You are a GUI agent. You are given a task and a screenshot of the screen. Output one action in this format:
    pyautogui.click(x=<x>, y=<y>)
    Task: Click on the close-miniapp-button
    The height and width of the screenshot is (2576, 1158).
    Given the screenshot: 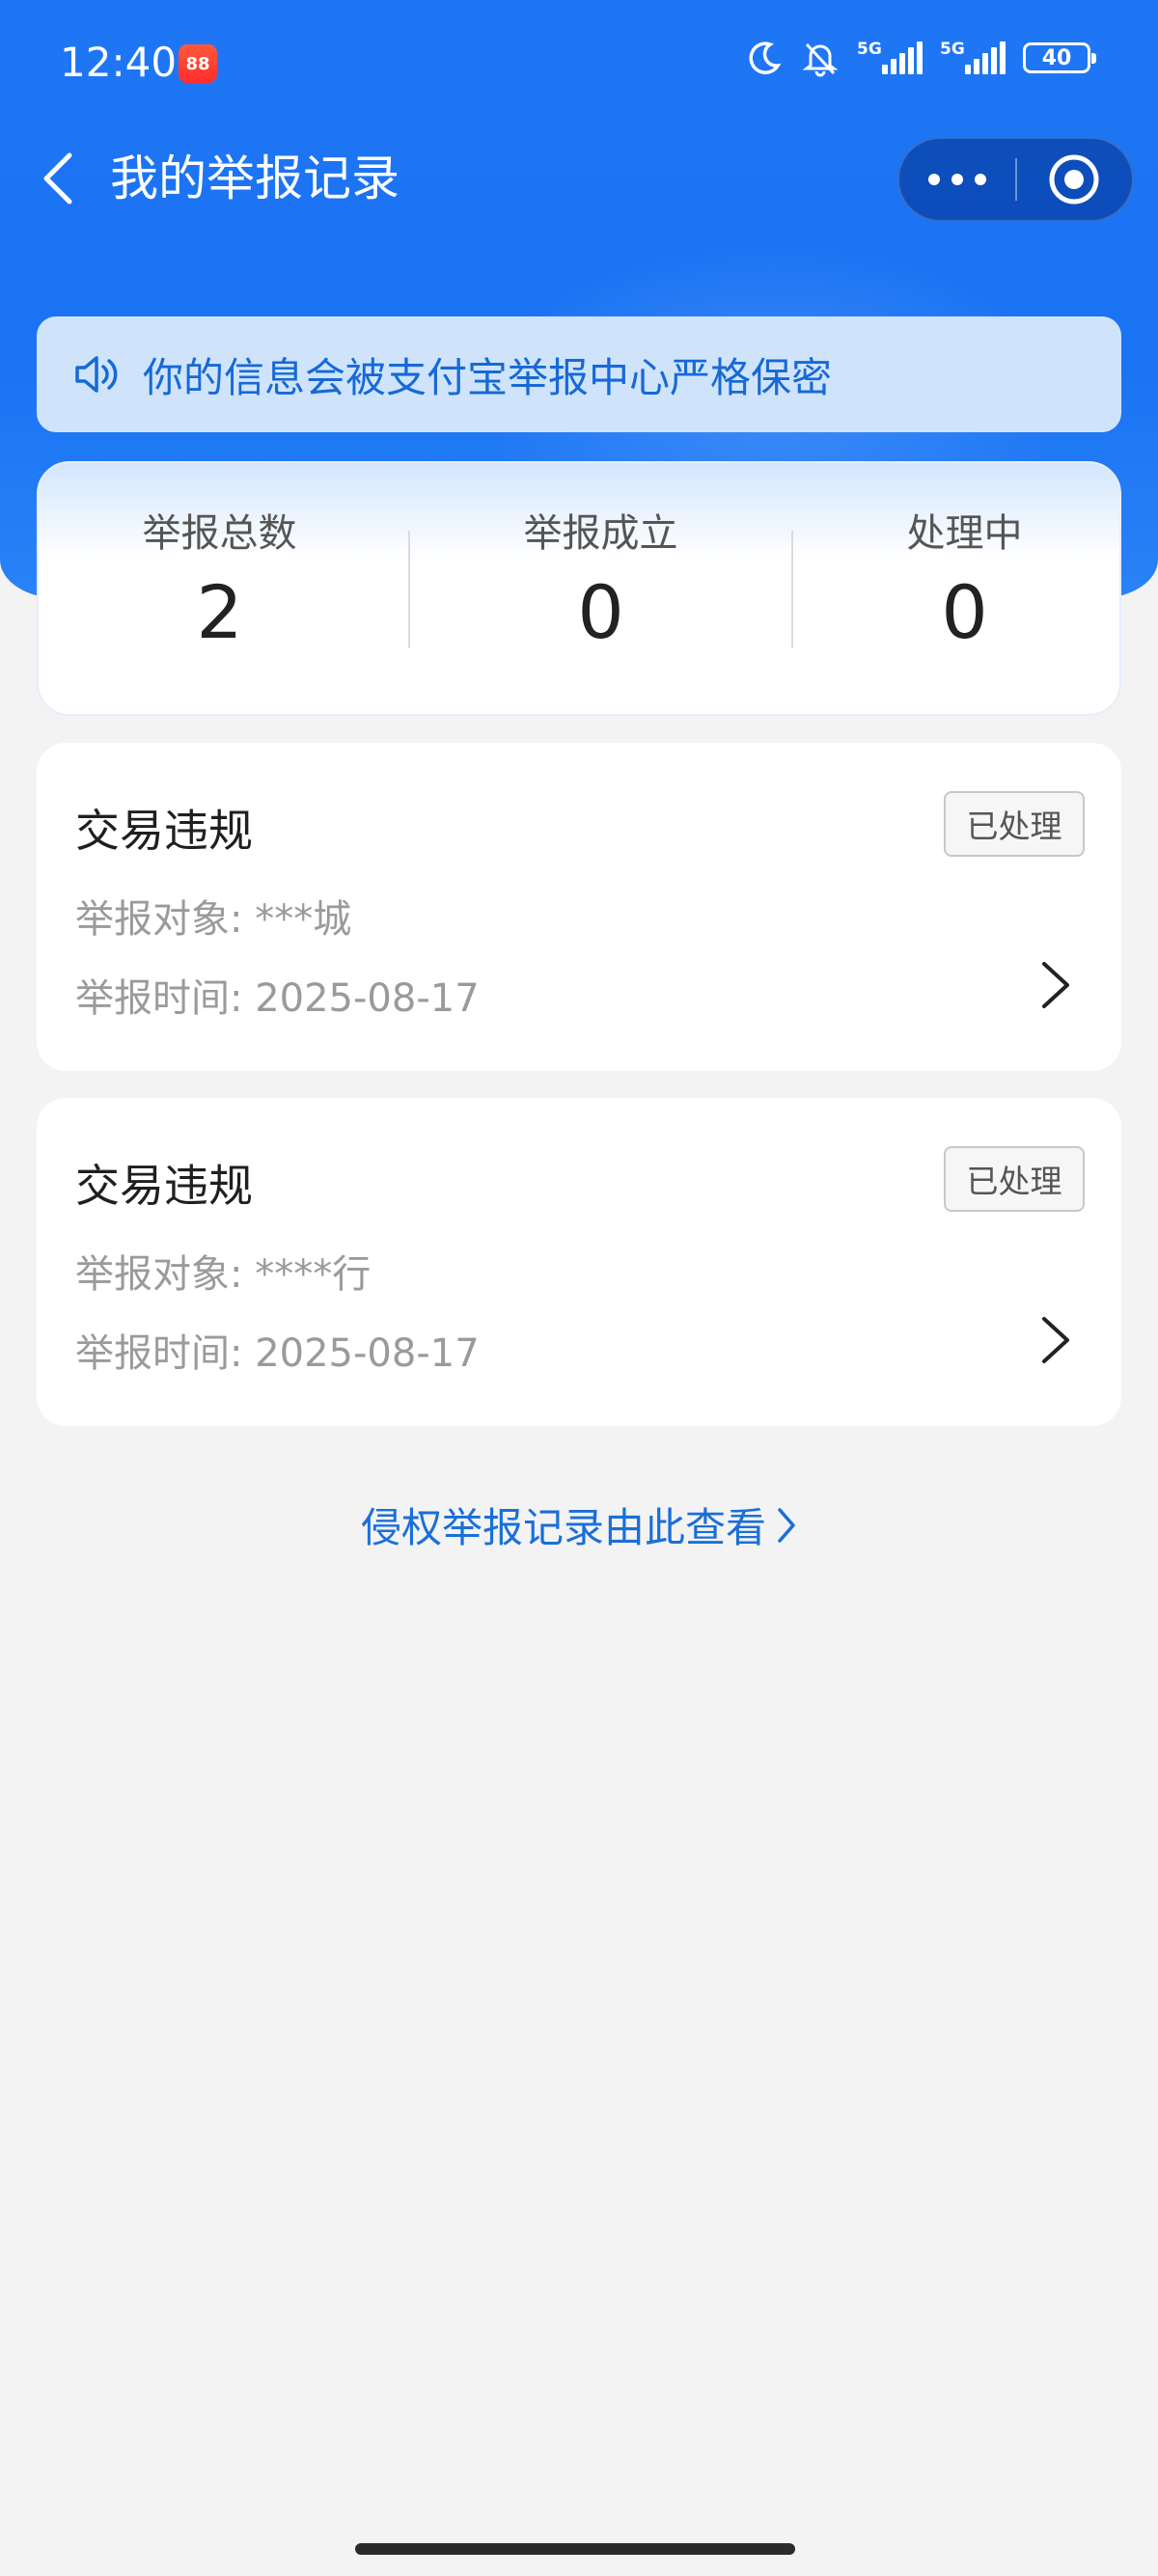 What is the action you would take?
    pyautogui.click(x=1075, y=180)
    